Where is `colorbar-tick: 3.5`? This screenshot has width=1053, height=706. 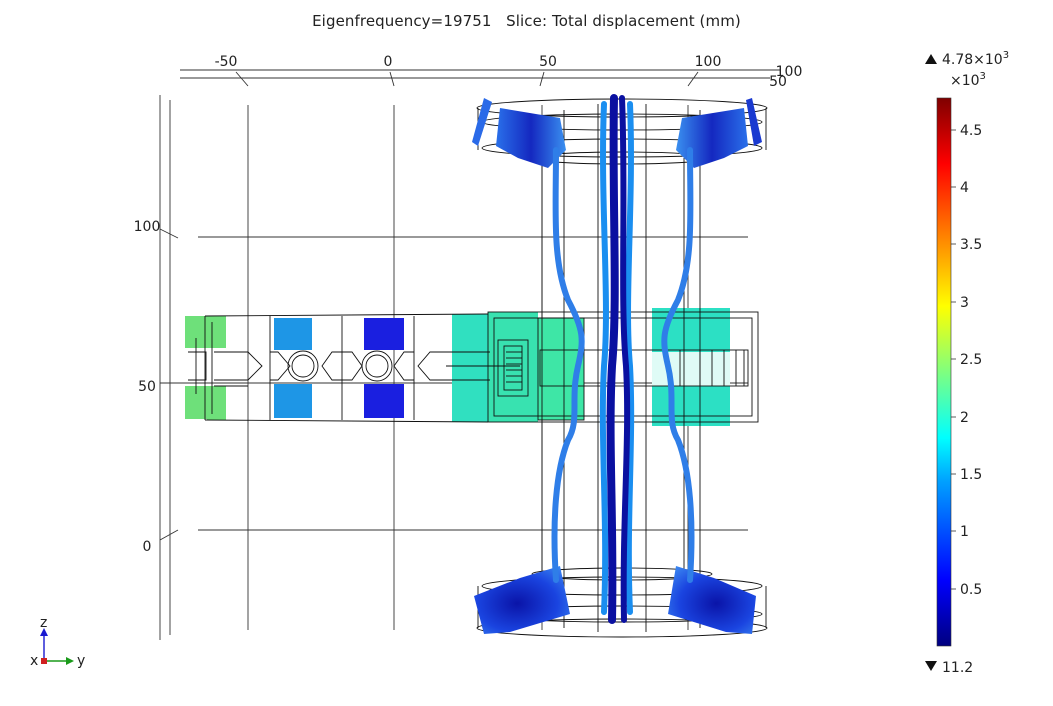 colorbar-tick: 3.5 is located at coordinates (971, 245).